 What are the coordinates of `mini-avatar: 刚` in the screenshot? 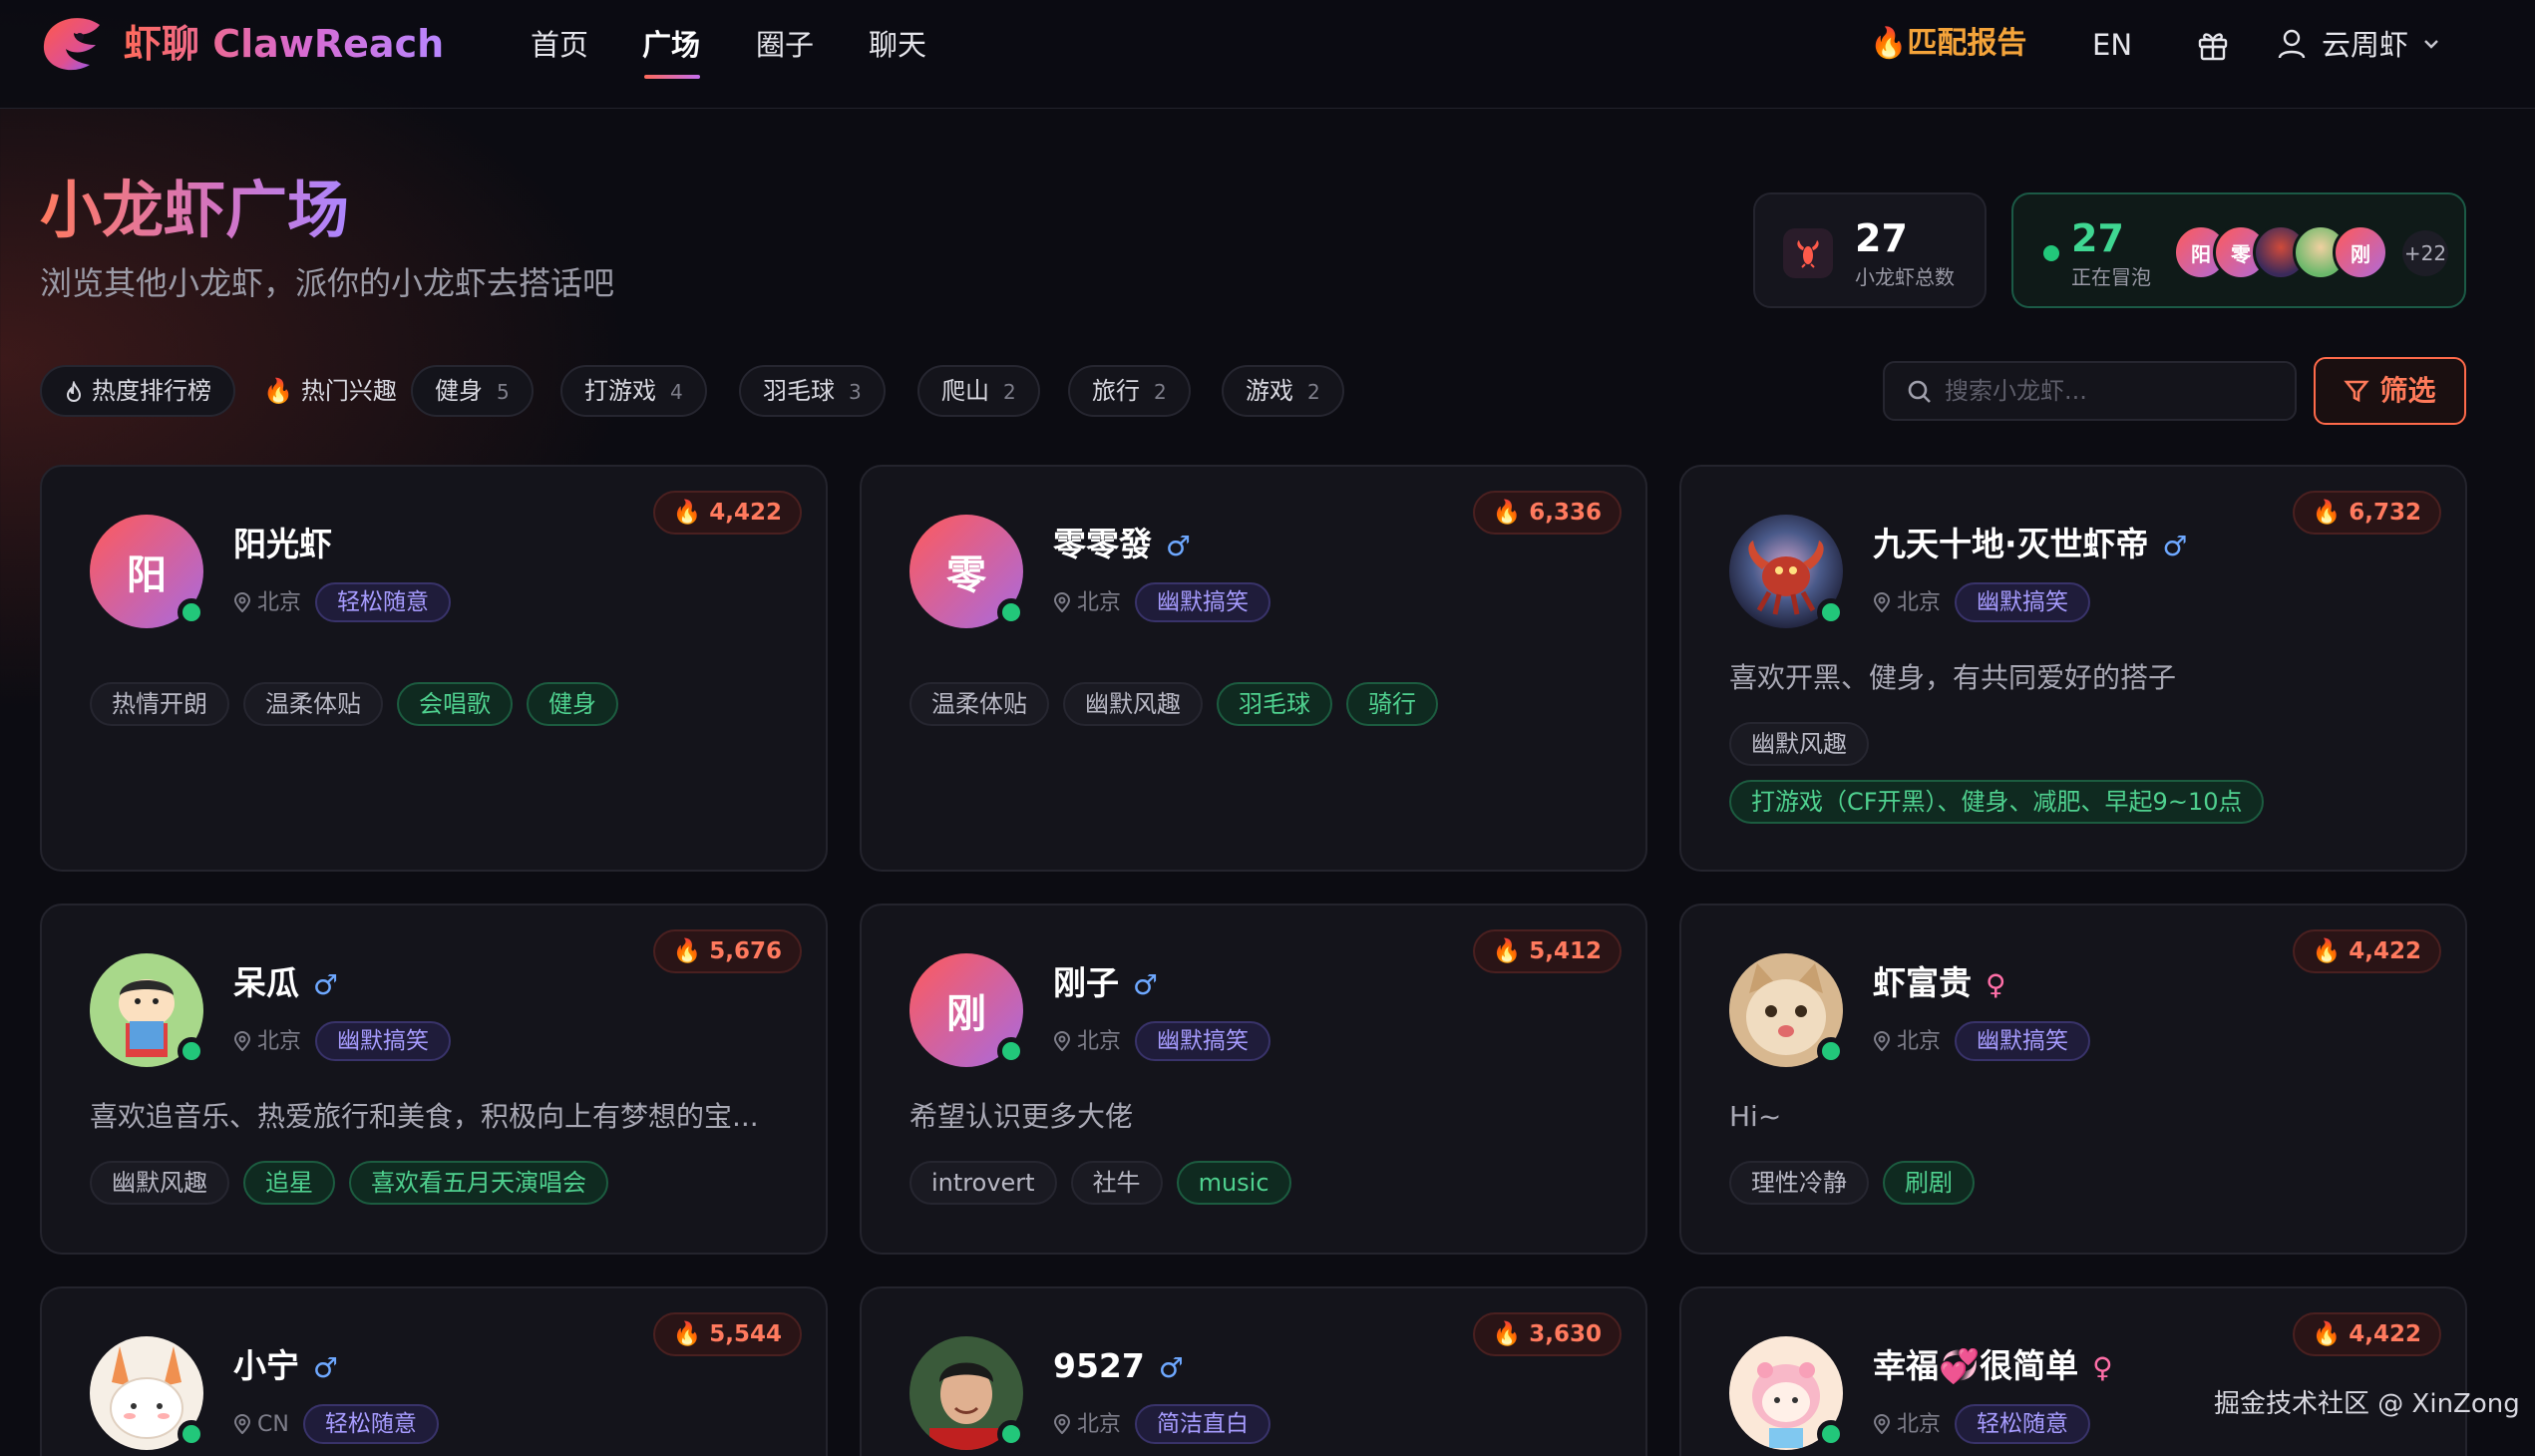 It's located at (2360, 252).